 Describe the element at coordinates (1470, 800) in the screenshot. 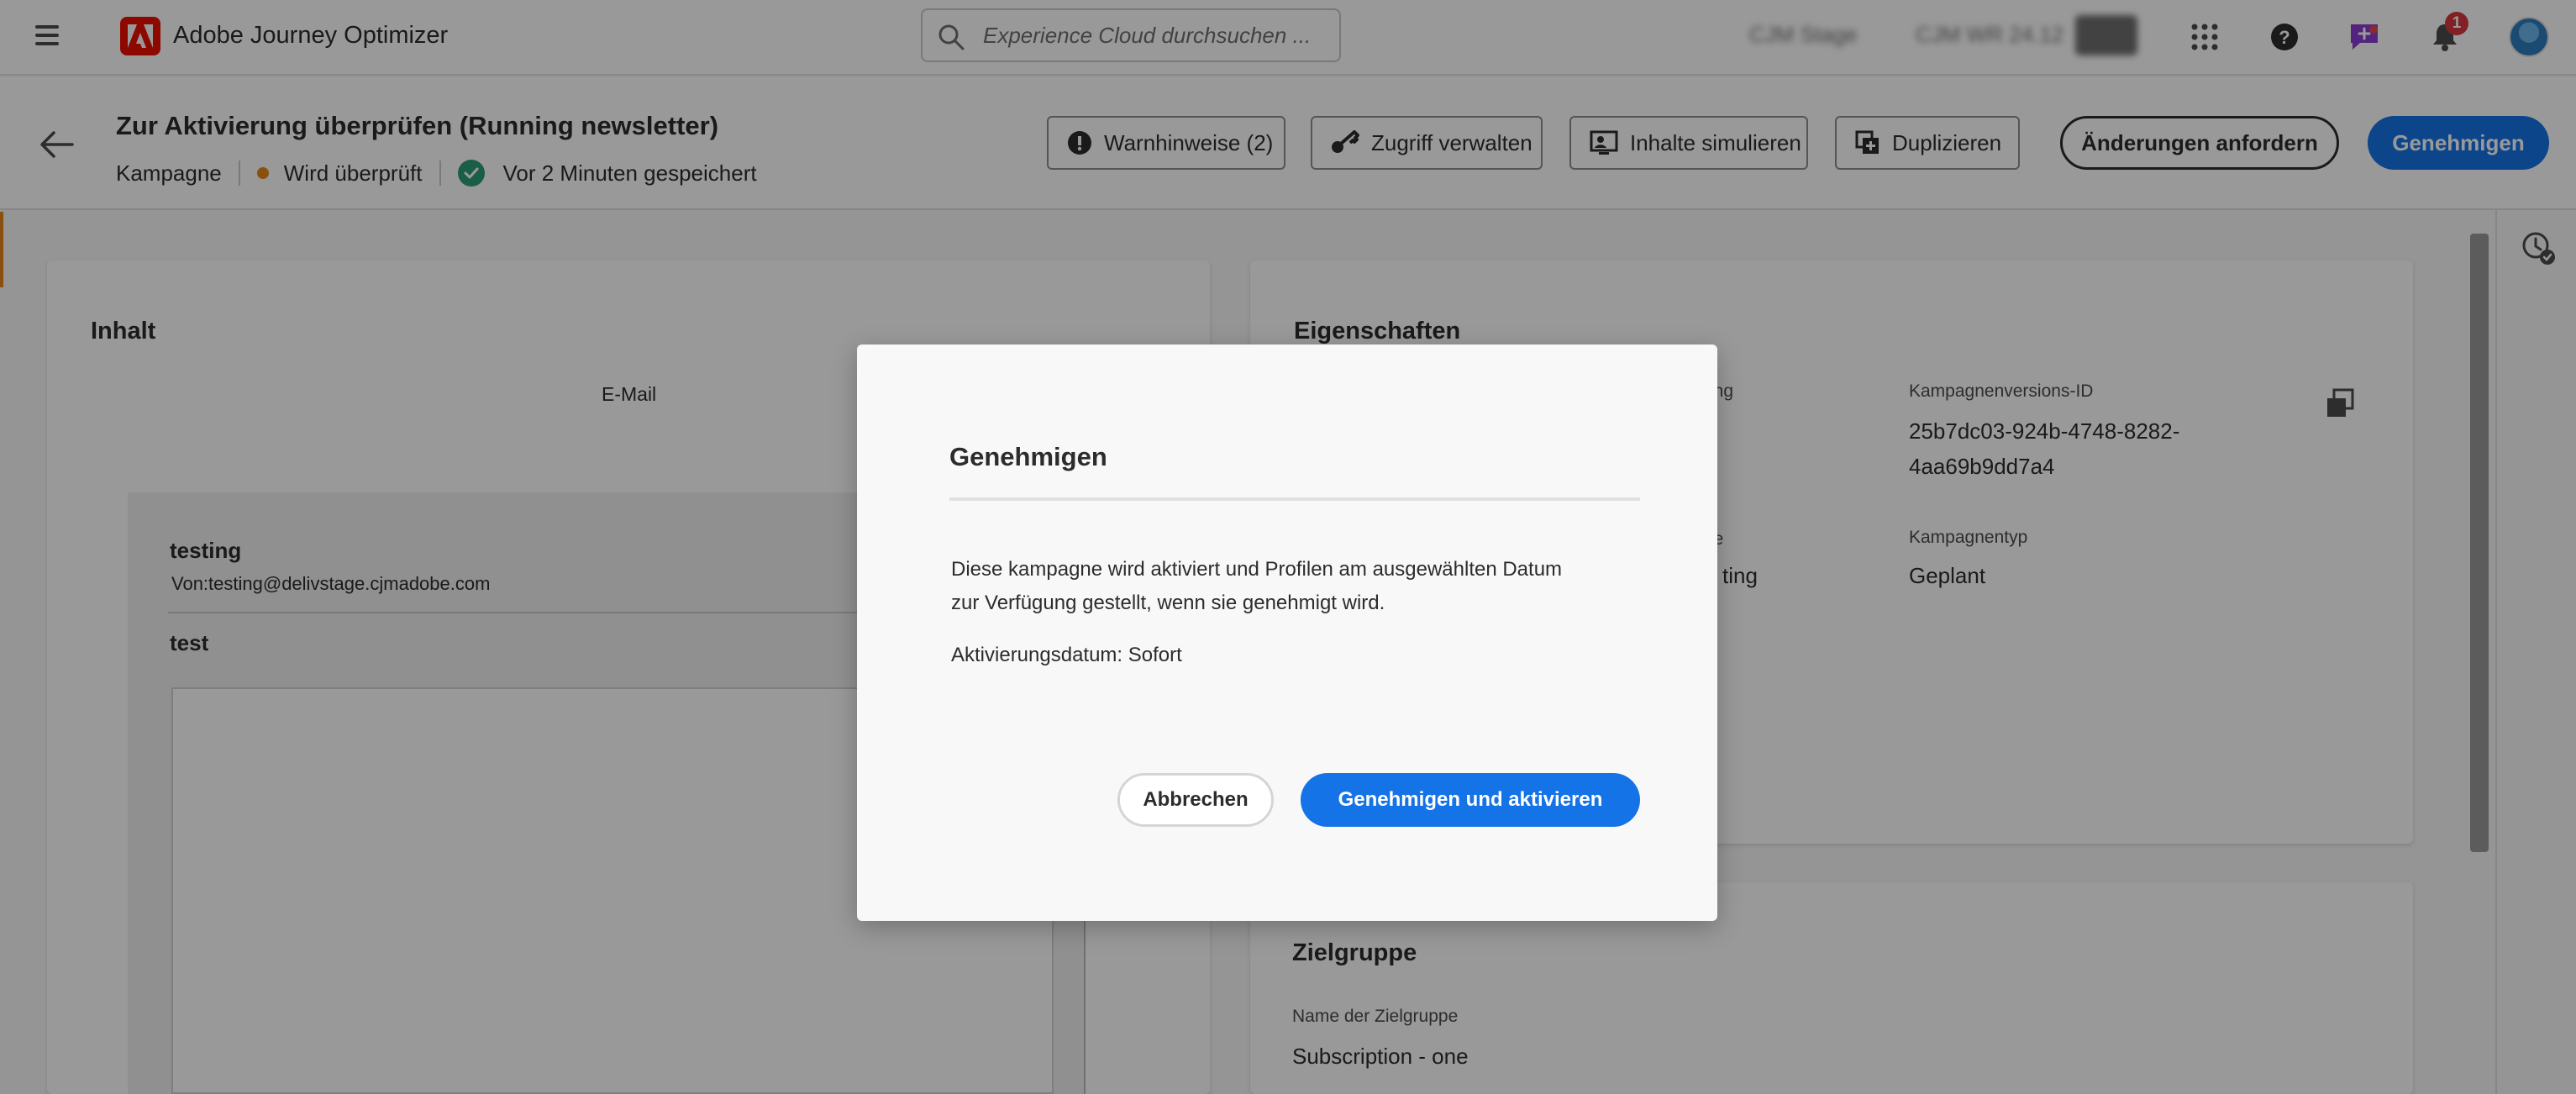

I see `approve-and-activate-button: Genehmigen und aktivieren` at that location.